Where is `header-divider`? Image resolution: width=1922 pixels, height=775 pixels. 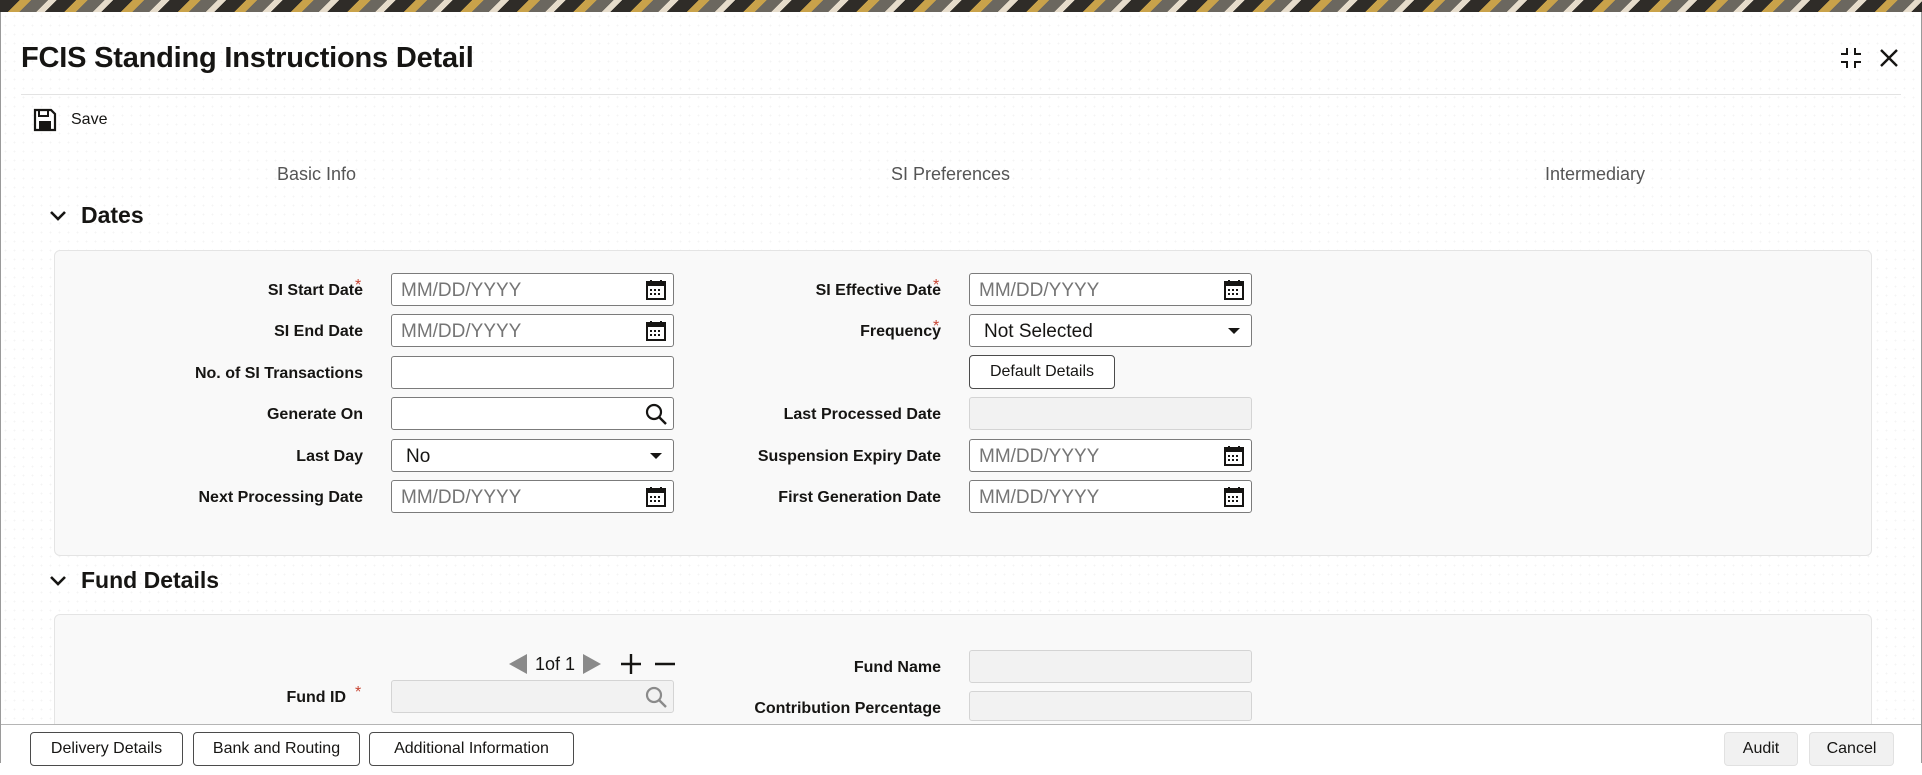 header-divider is located at coordinates (961, 94).